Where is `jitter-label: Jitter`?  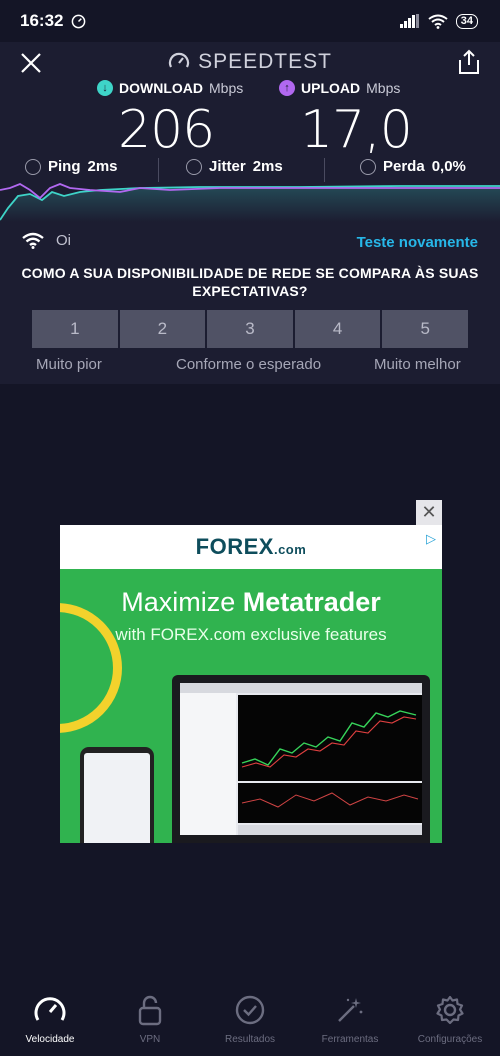 jitter-label: Jitter is located at coordinates (227, 166).